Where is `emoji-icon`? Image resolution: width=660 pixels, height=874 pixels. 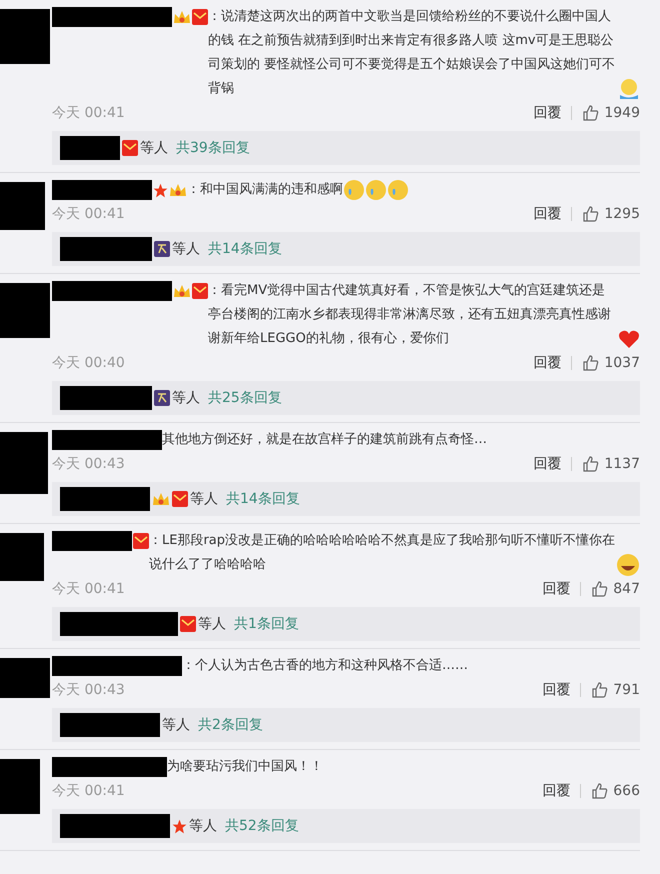
emoji-icon is located at coordinates (629, 89).